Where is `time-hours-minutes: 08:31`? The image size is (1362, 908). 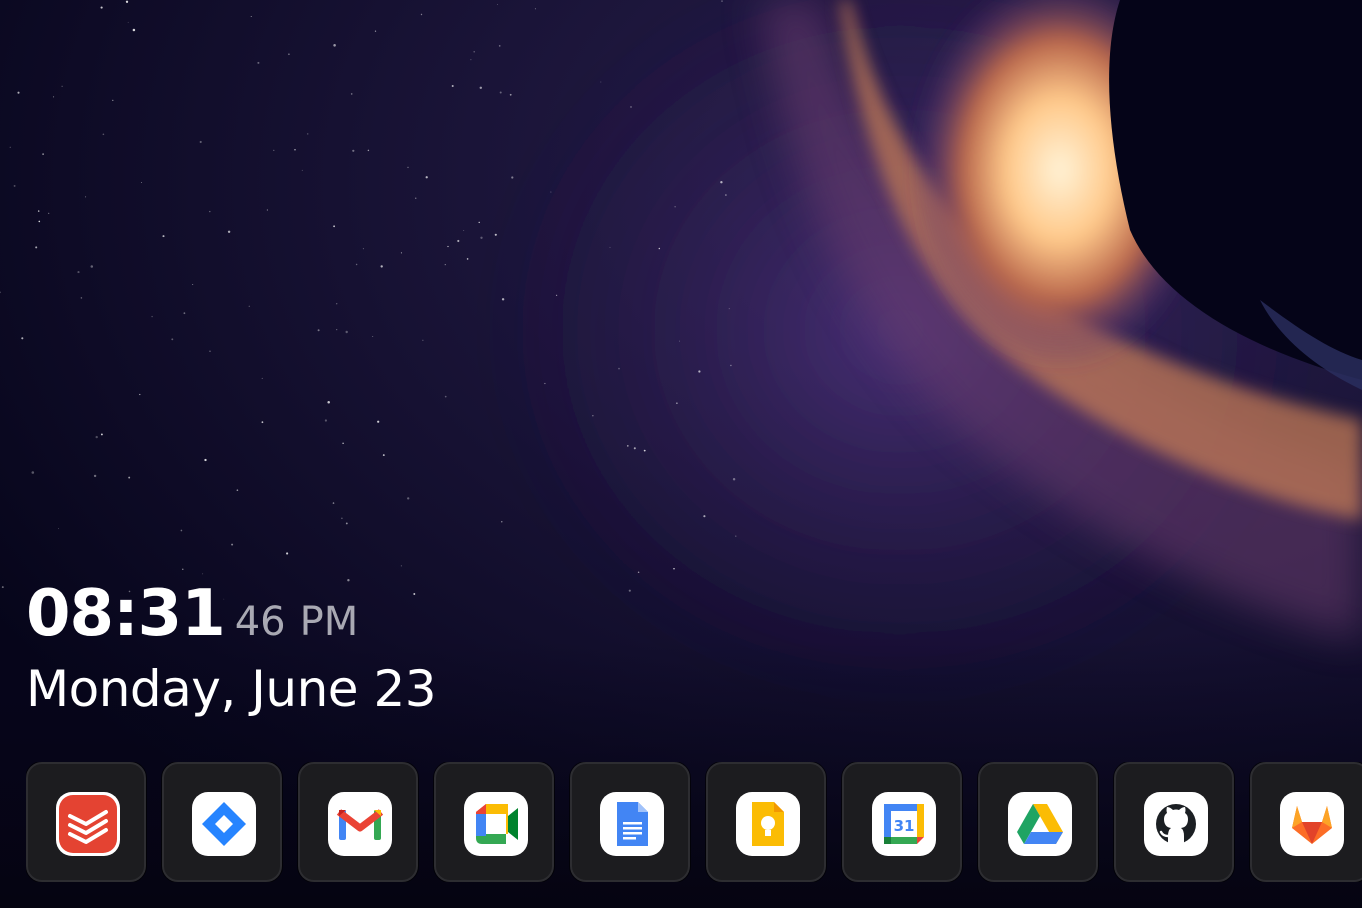 time-hours-minutes: 08:31 is located at coordinates (126, 614).